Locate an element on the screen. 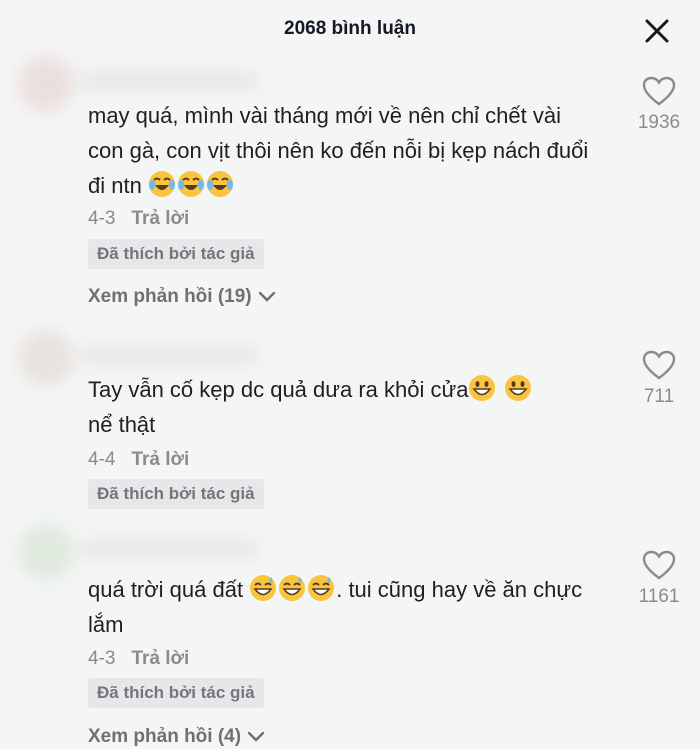  close-icon is located at coordinates (657, 31).